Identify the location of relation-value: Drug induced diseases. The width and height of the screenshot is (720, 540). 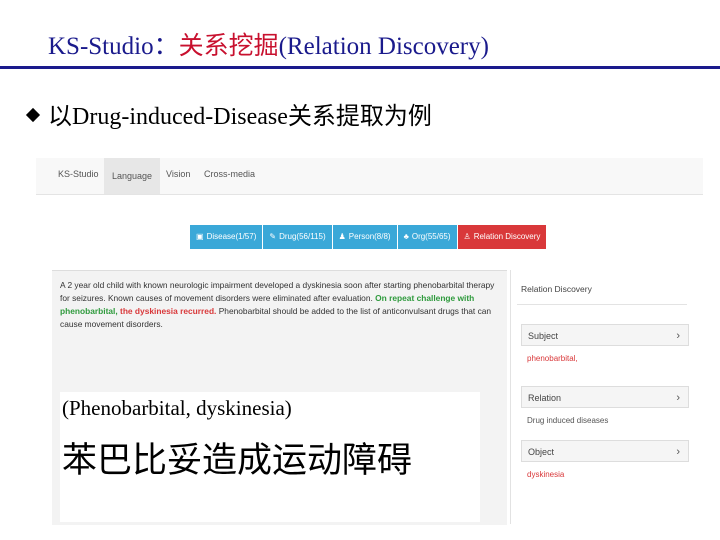
(568, 420).